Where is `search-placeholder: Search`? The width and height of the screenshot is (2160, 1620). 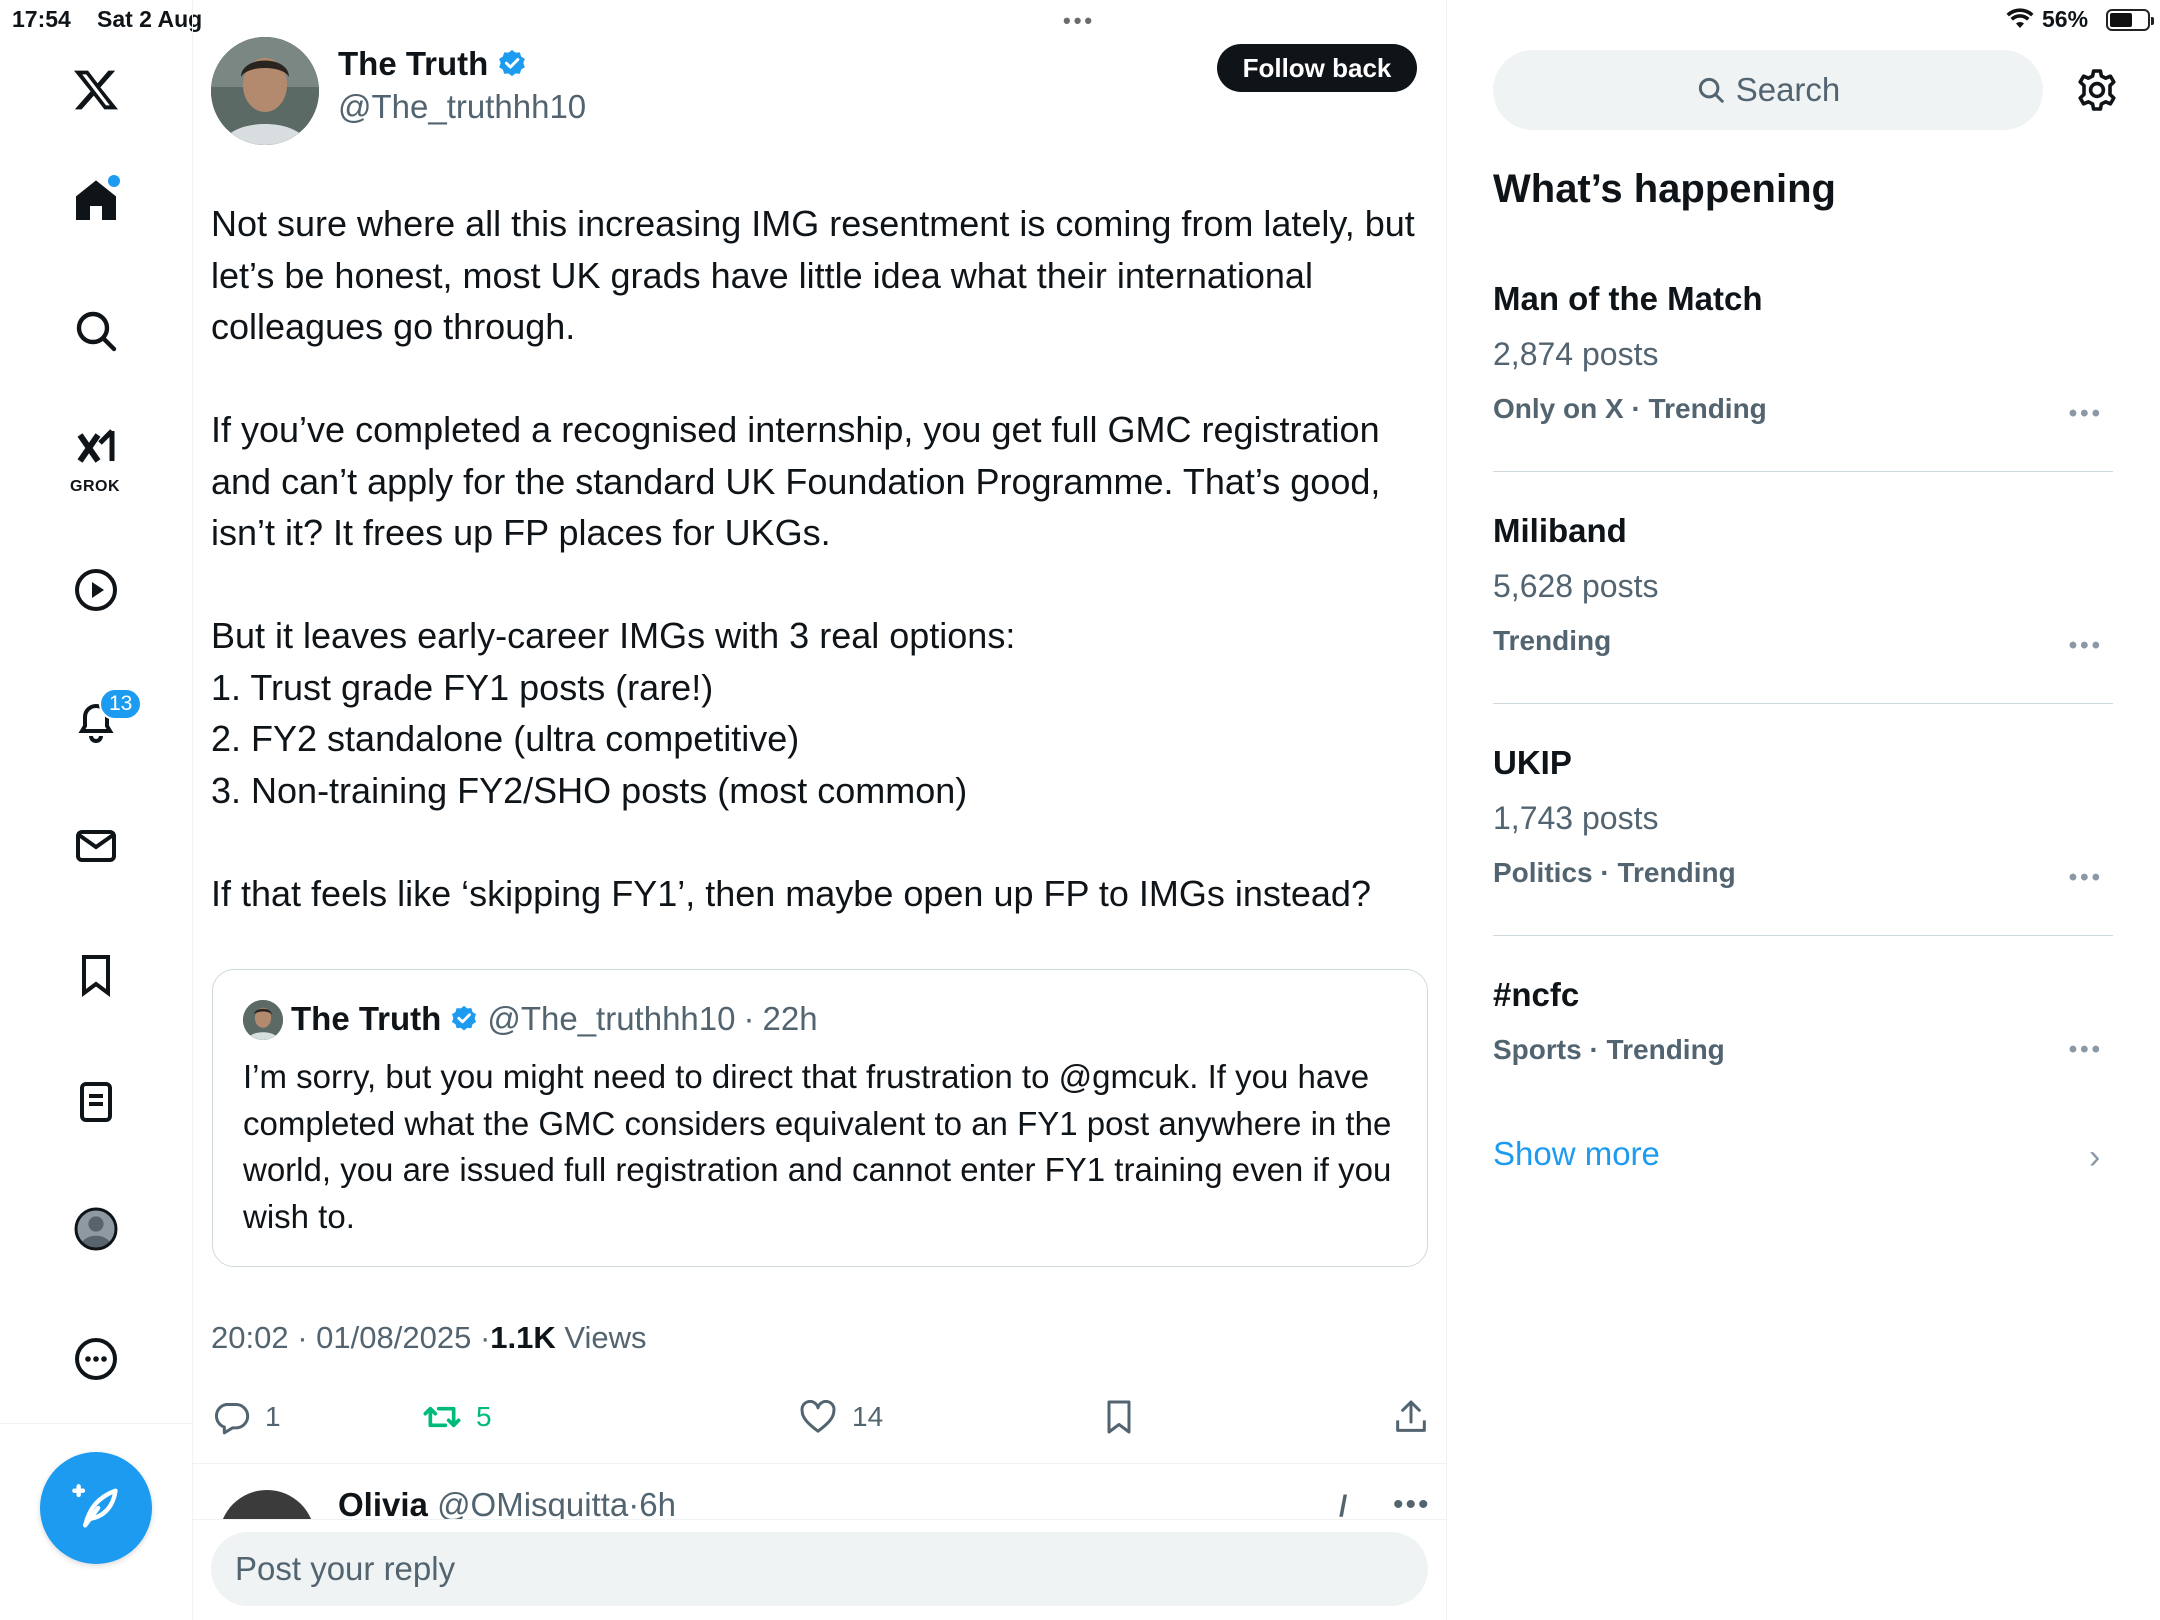 search-placeholder: Search is located at coordinates (1788, 89).